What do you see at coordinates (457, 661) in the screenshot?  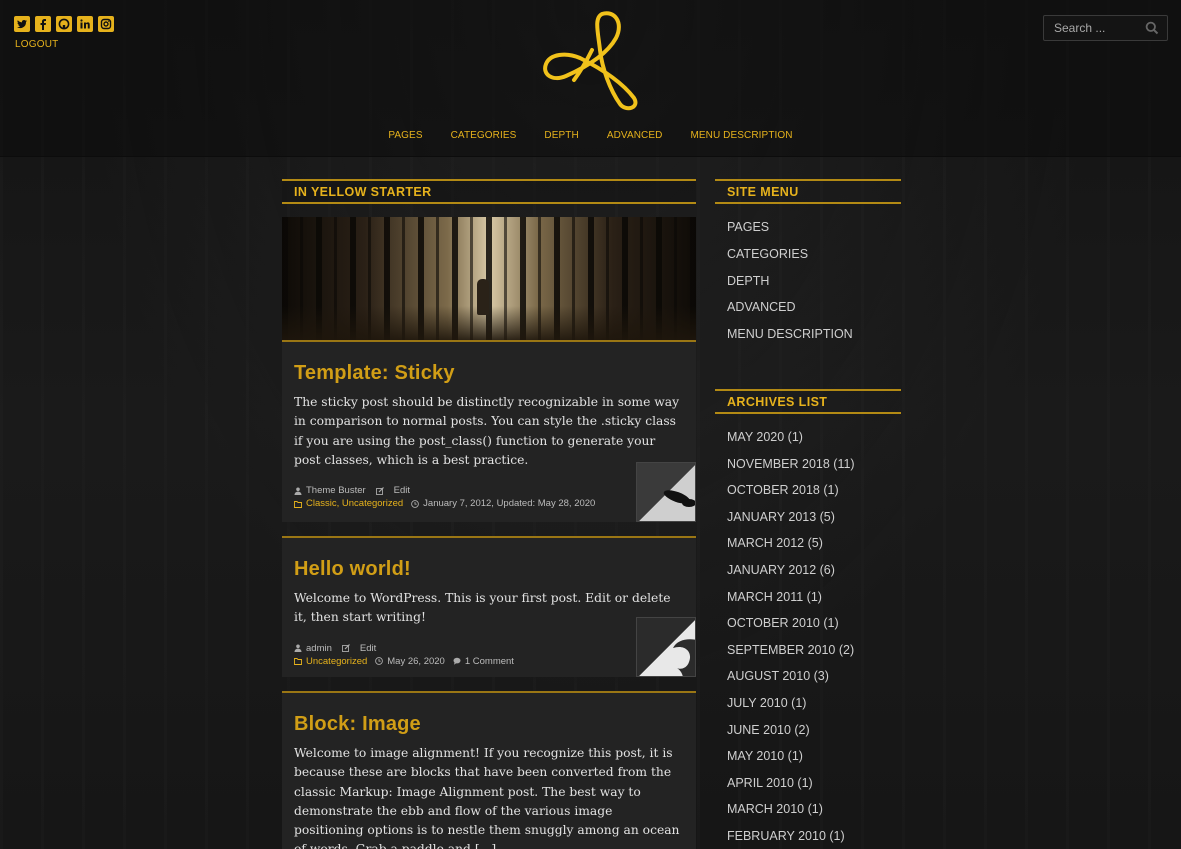 I see `comment-icon` at bounding box center [457, 661].